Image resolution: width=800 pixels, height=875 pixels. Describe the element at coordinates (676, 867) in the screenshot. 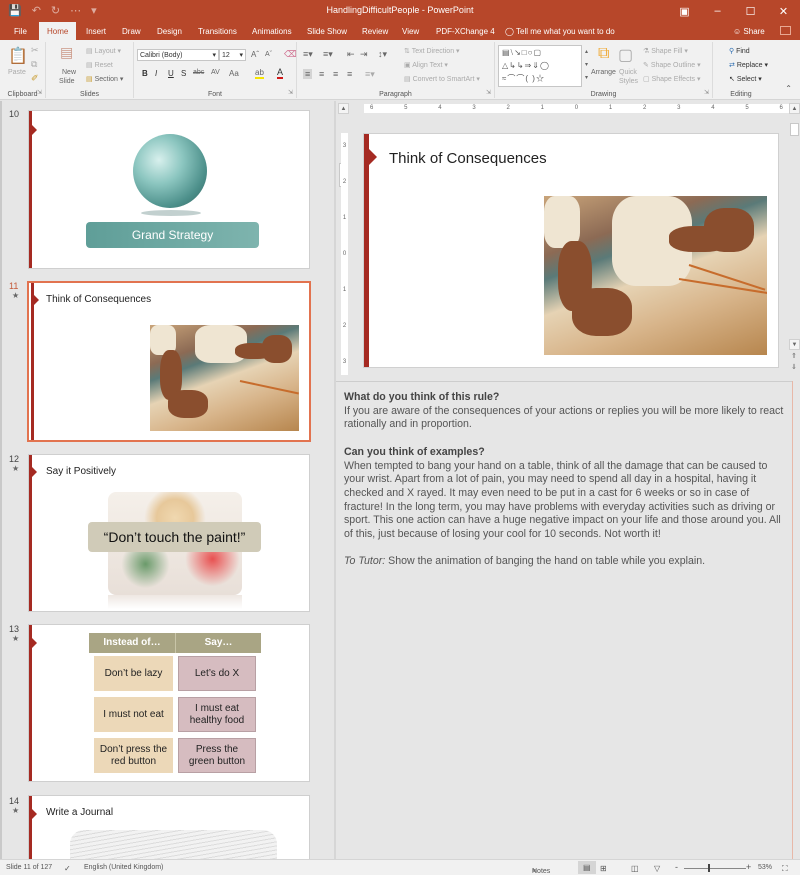

I see `zoom-out-button: -` at that location.